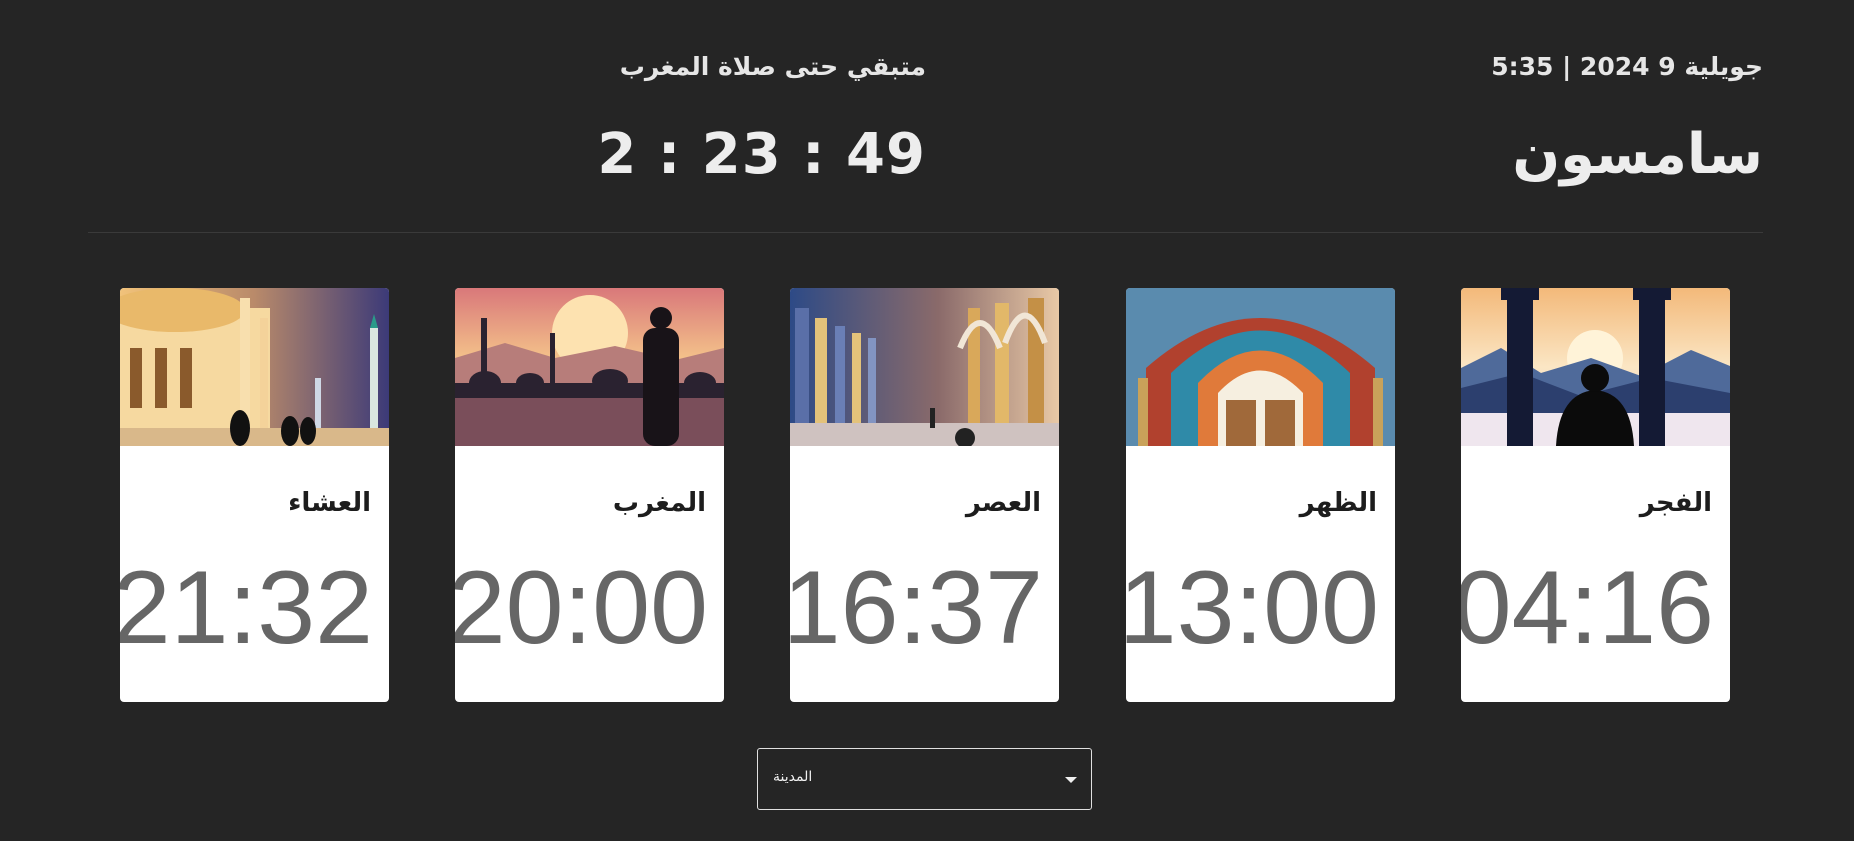 The width and height of the screenshot is (1854, 841). Describe the element at coordinates (1637, 154) in the screenshot. I see `city-name: سامسون` at that location.